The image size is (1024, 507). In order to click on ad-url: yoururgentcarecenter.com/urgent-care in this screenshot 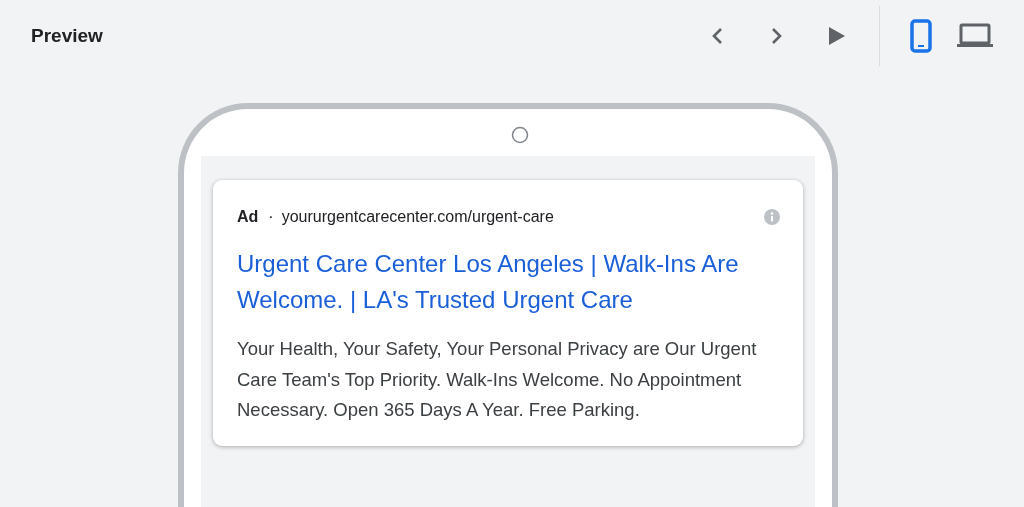, I will do `click(417, 217)`.